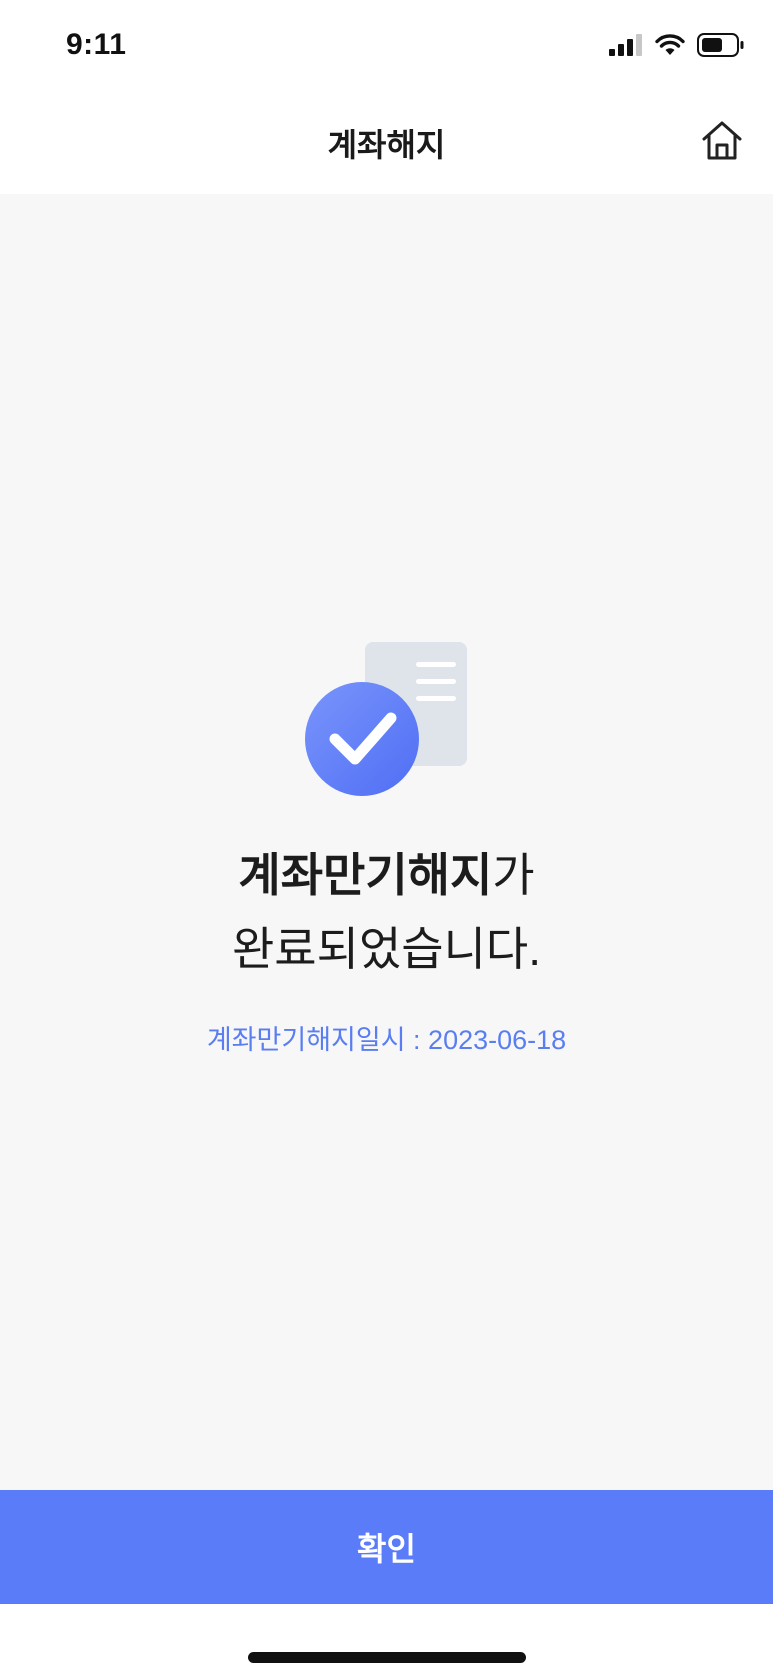  What do you see at coordinates (721, 47) in the screenshot?
I see `battery-icon` at bounding box center [721, 47].